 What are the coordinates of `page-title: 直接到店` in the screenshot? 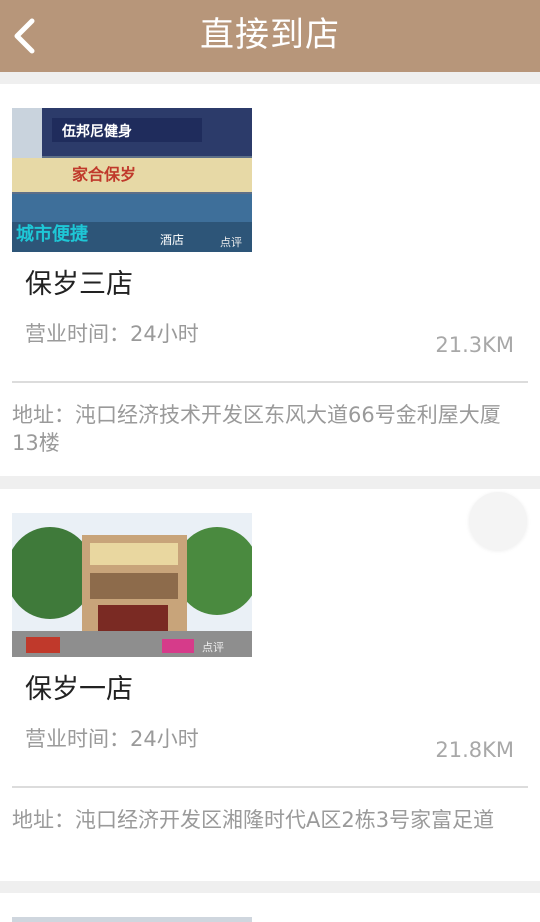 It's located at (270, 35).